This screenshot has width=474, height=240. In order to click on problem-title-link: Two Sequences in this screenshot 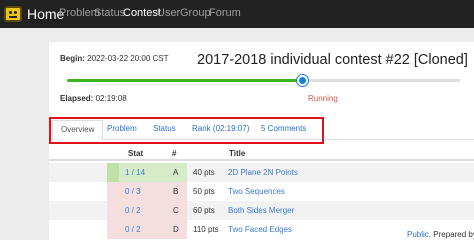, I will do `click(256, 191)`.